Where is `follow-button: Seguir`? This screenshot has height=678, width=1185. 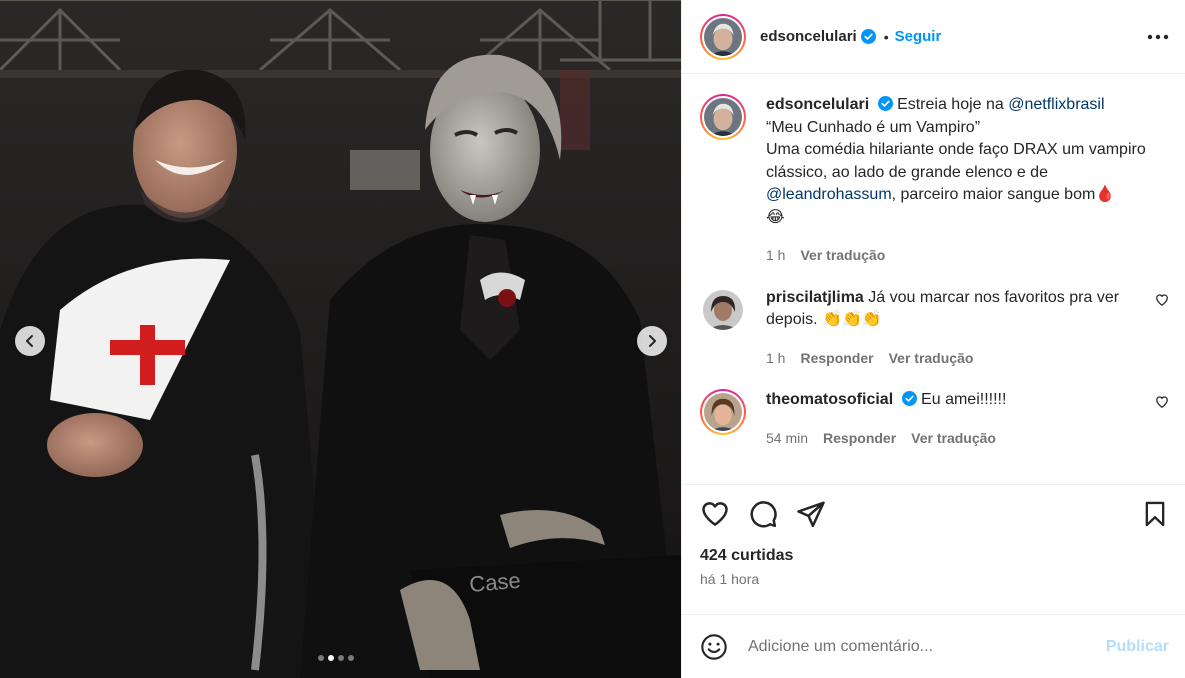
follow-button: Seguir is located at coordinates (918, 36).